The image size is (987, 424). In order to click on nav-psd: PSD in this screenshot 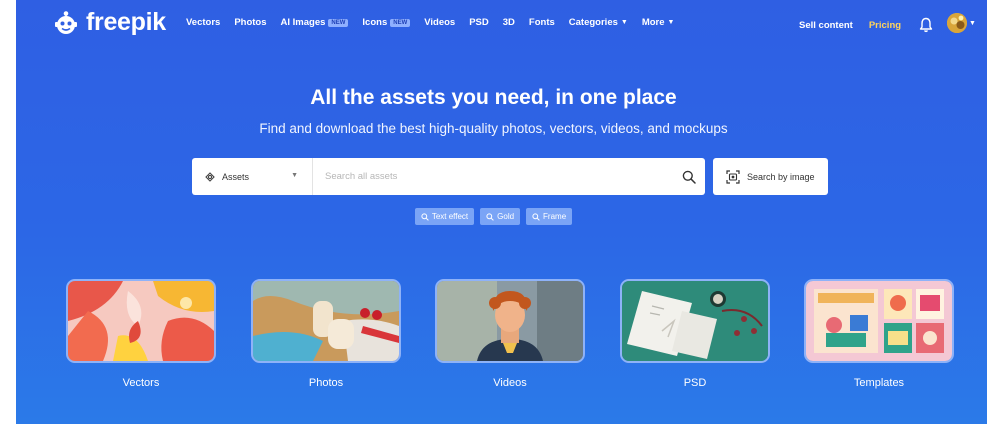, I will do `click(479, 22)`.